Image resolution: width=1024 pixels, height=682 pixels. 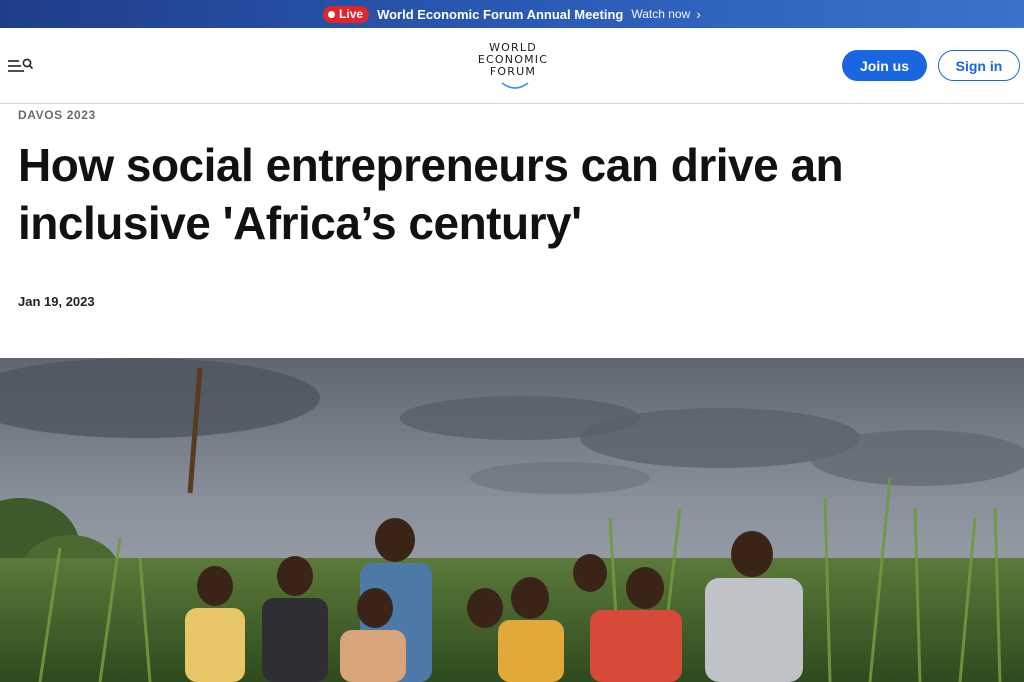 What do you see at coordinates (698, 14) in the screenshot?
I see `chevron-right-icon: ›` at bounding box center [698, 14].